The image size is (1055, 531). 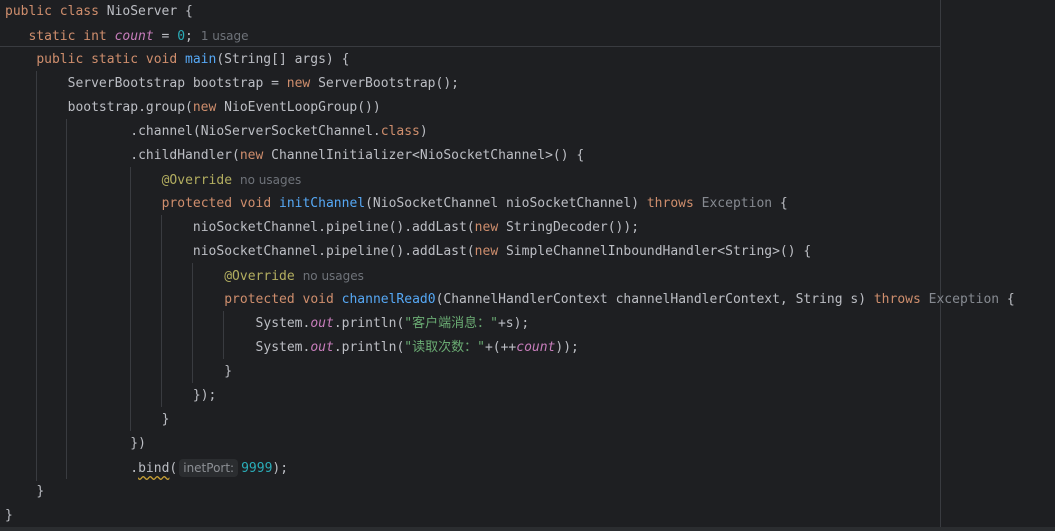 What do you see at coordinates (940, 265) in the screenshot?
I see `right-margin-guide` at bounding box center [940, 265].